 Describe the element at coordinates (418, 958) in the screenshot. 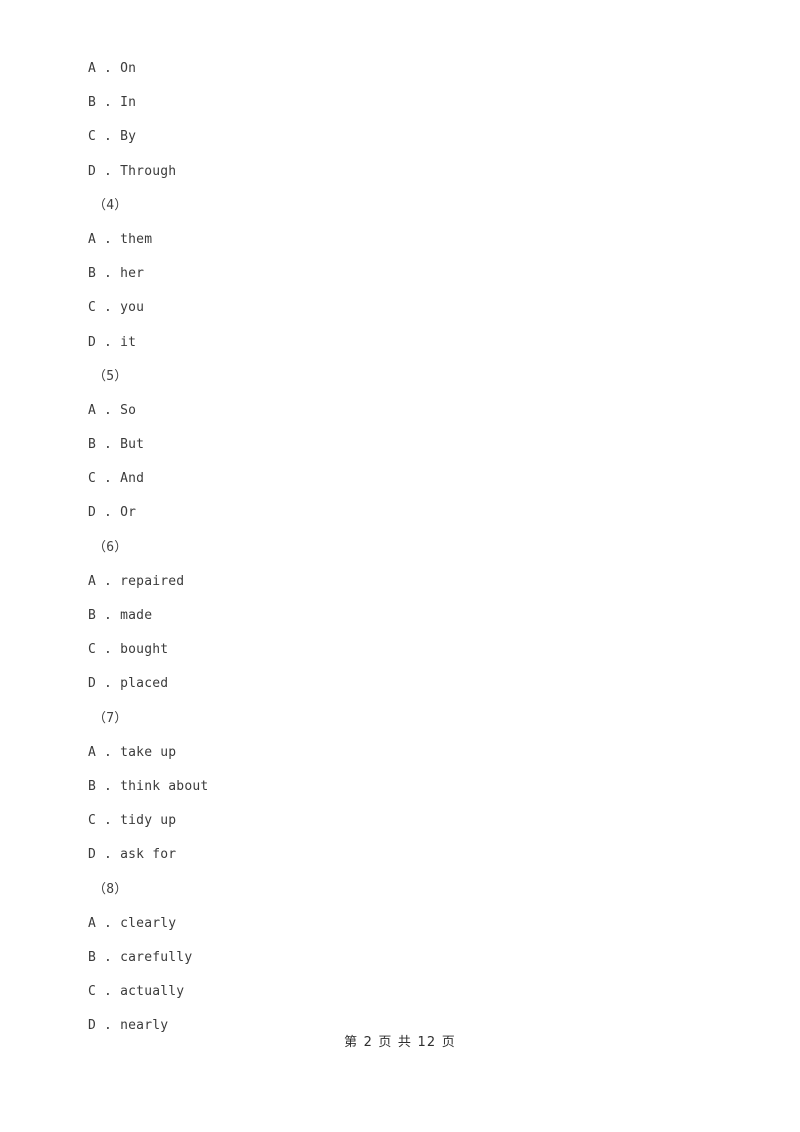

I see `option-row: B . carefully` at that location.